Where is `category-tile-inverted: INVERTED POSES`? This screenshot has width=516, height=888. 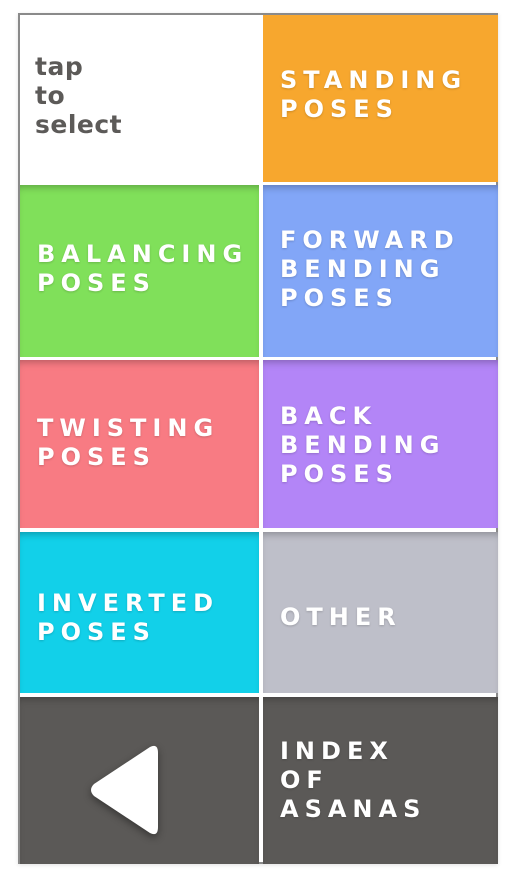
category-tile-inverted: INVERTED POSES is located at coordinates (139, 612).